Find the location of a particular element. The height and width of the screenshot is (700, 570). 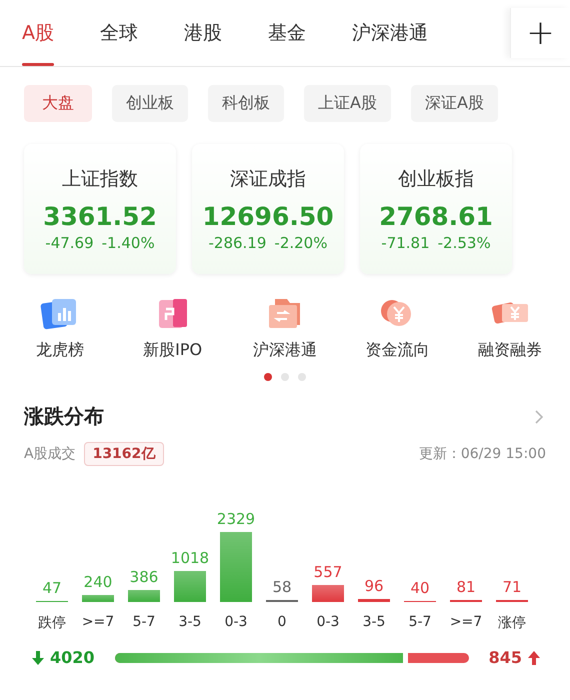

up-arrow-icon is located at coordinates (534, 657).